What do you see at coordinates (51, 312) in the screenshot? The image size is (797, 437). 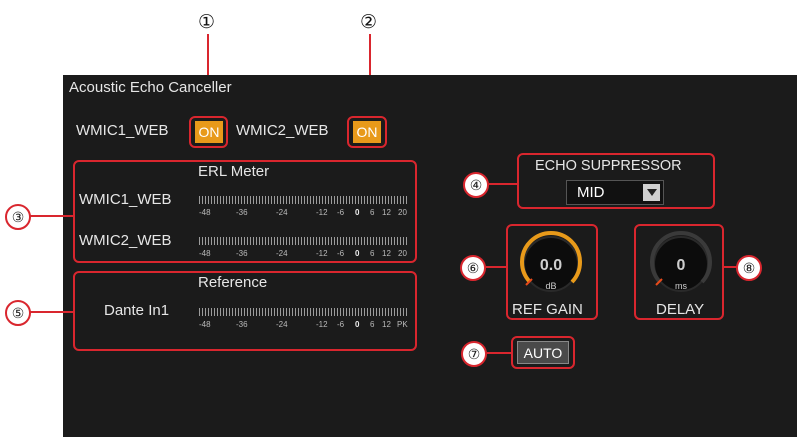 I see `callout-5-leader` at bounding box center [51, 312].